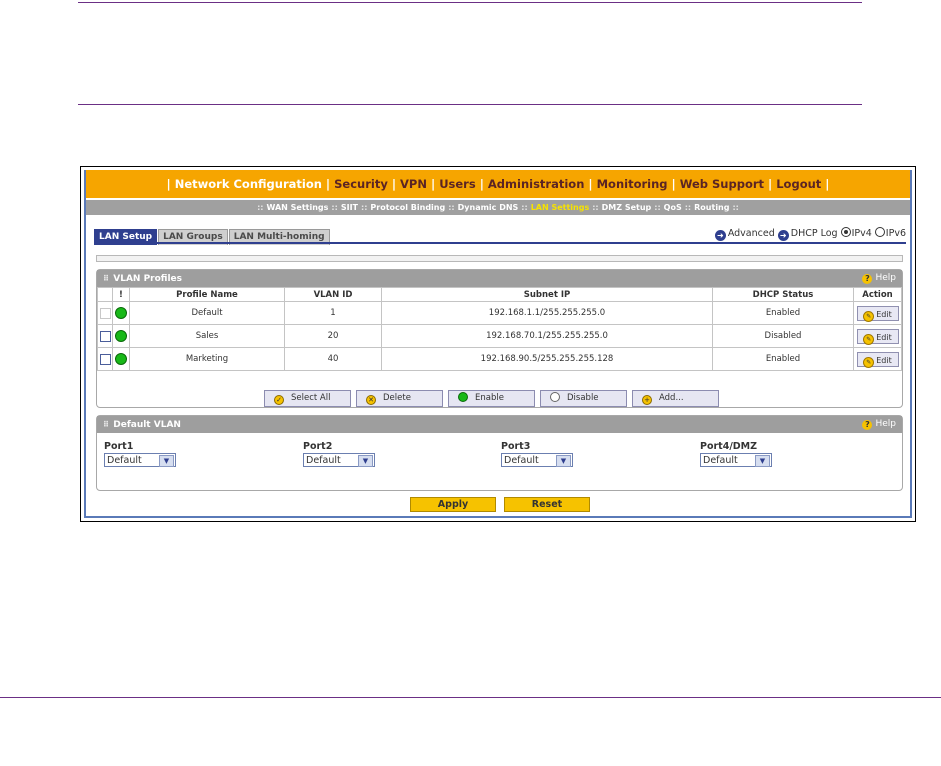  I want to click on select-all-button: ✓ Select All, so click(307, 398).